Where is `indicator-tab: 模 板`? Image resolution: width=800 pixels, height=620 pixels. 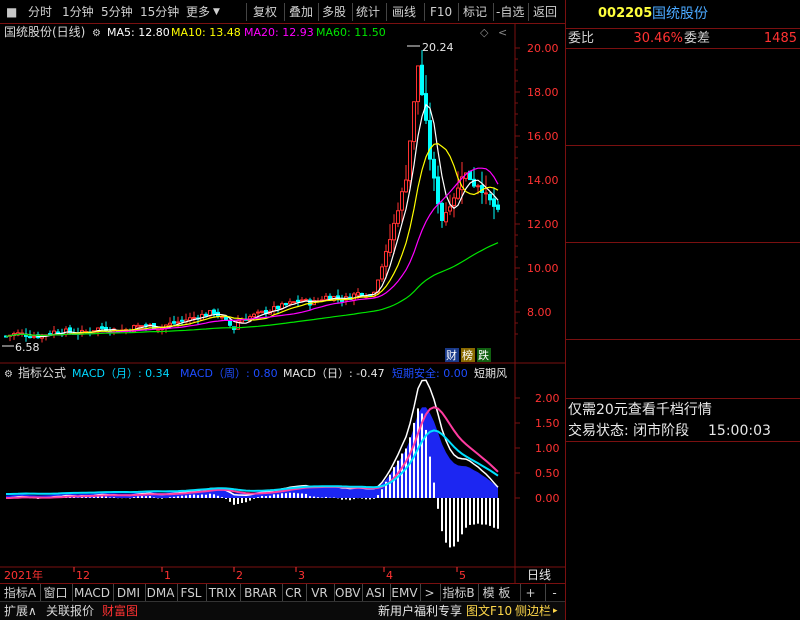
indicator-tab: 模 板 is located at coordinates (496, 593).